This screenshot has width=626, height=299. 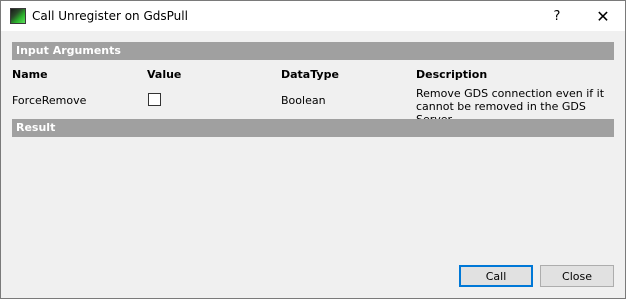 What do you see at coordinates (310, 74) in the screenshot?
I see `column-header-datatype: DataType` at bounding box center [310, 74].